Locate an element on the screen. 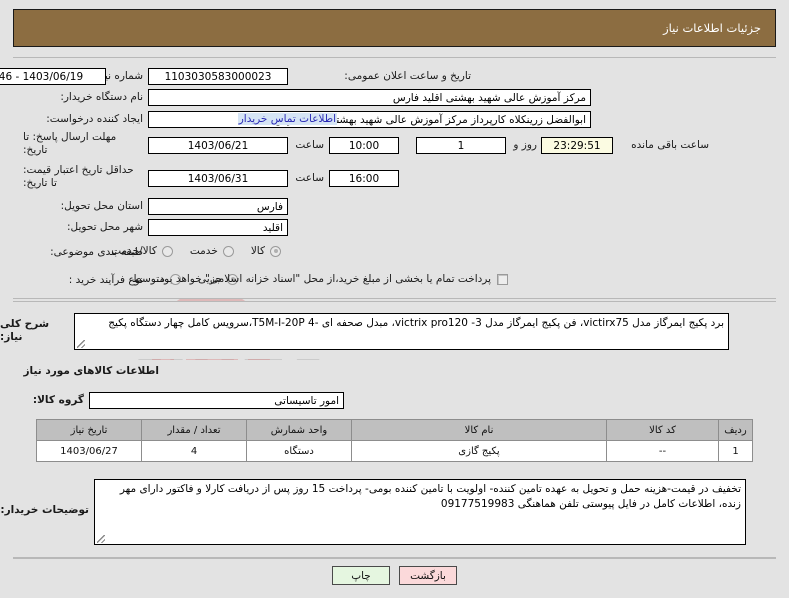 The height and width of the screenshot is (598, 789). resize-grip-icon is located at coordinates (81, 344).